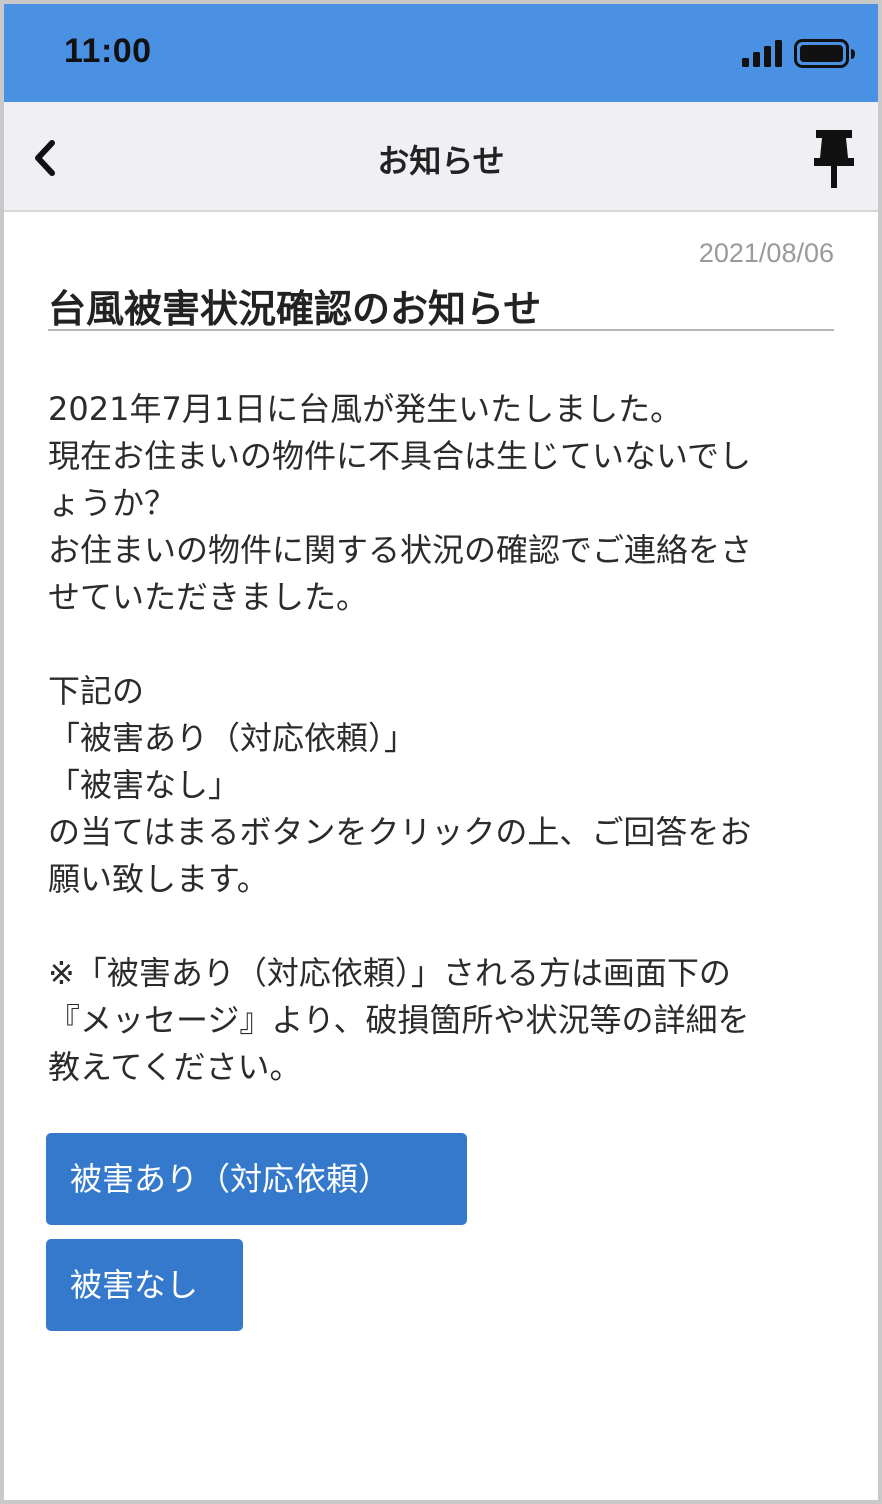  What do you see at coordinates (824, 53) in the screenshot?
I see `battery-full-icon` at bounding box center [824, 53].